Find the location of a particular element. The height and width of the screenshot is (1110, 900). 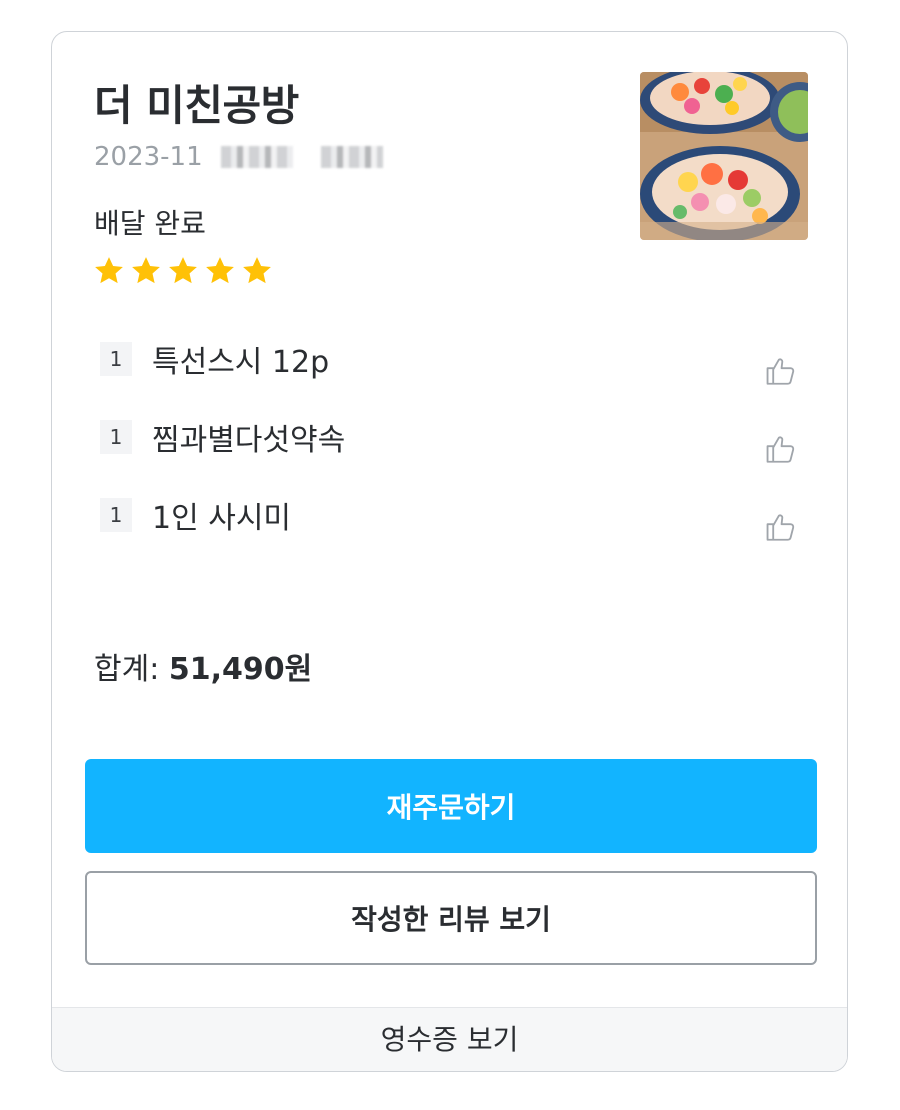

order-total: 합계: 51,490원 is located at coordinates (203, 666).